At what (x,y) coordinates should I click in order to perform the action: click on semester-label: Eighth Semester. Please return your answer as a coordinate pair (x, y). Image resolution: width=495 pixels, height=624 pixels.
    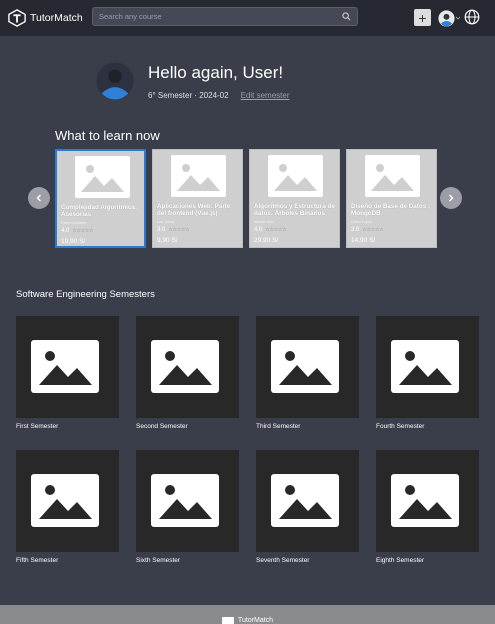
    Looking at the image, I should click on (400, 560).